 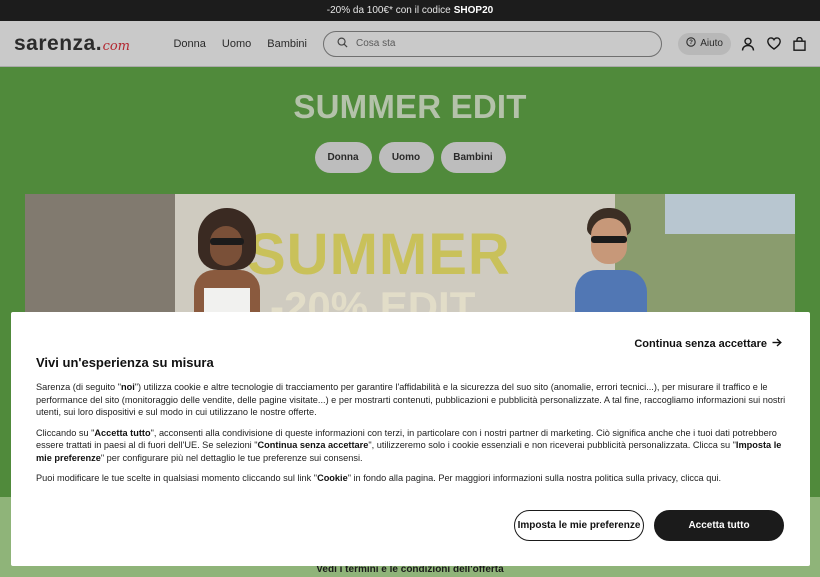 I want to click on nav-item-uomo: Uomo, so click(x=236, y=44).